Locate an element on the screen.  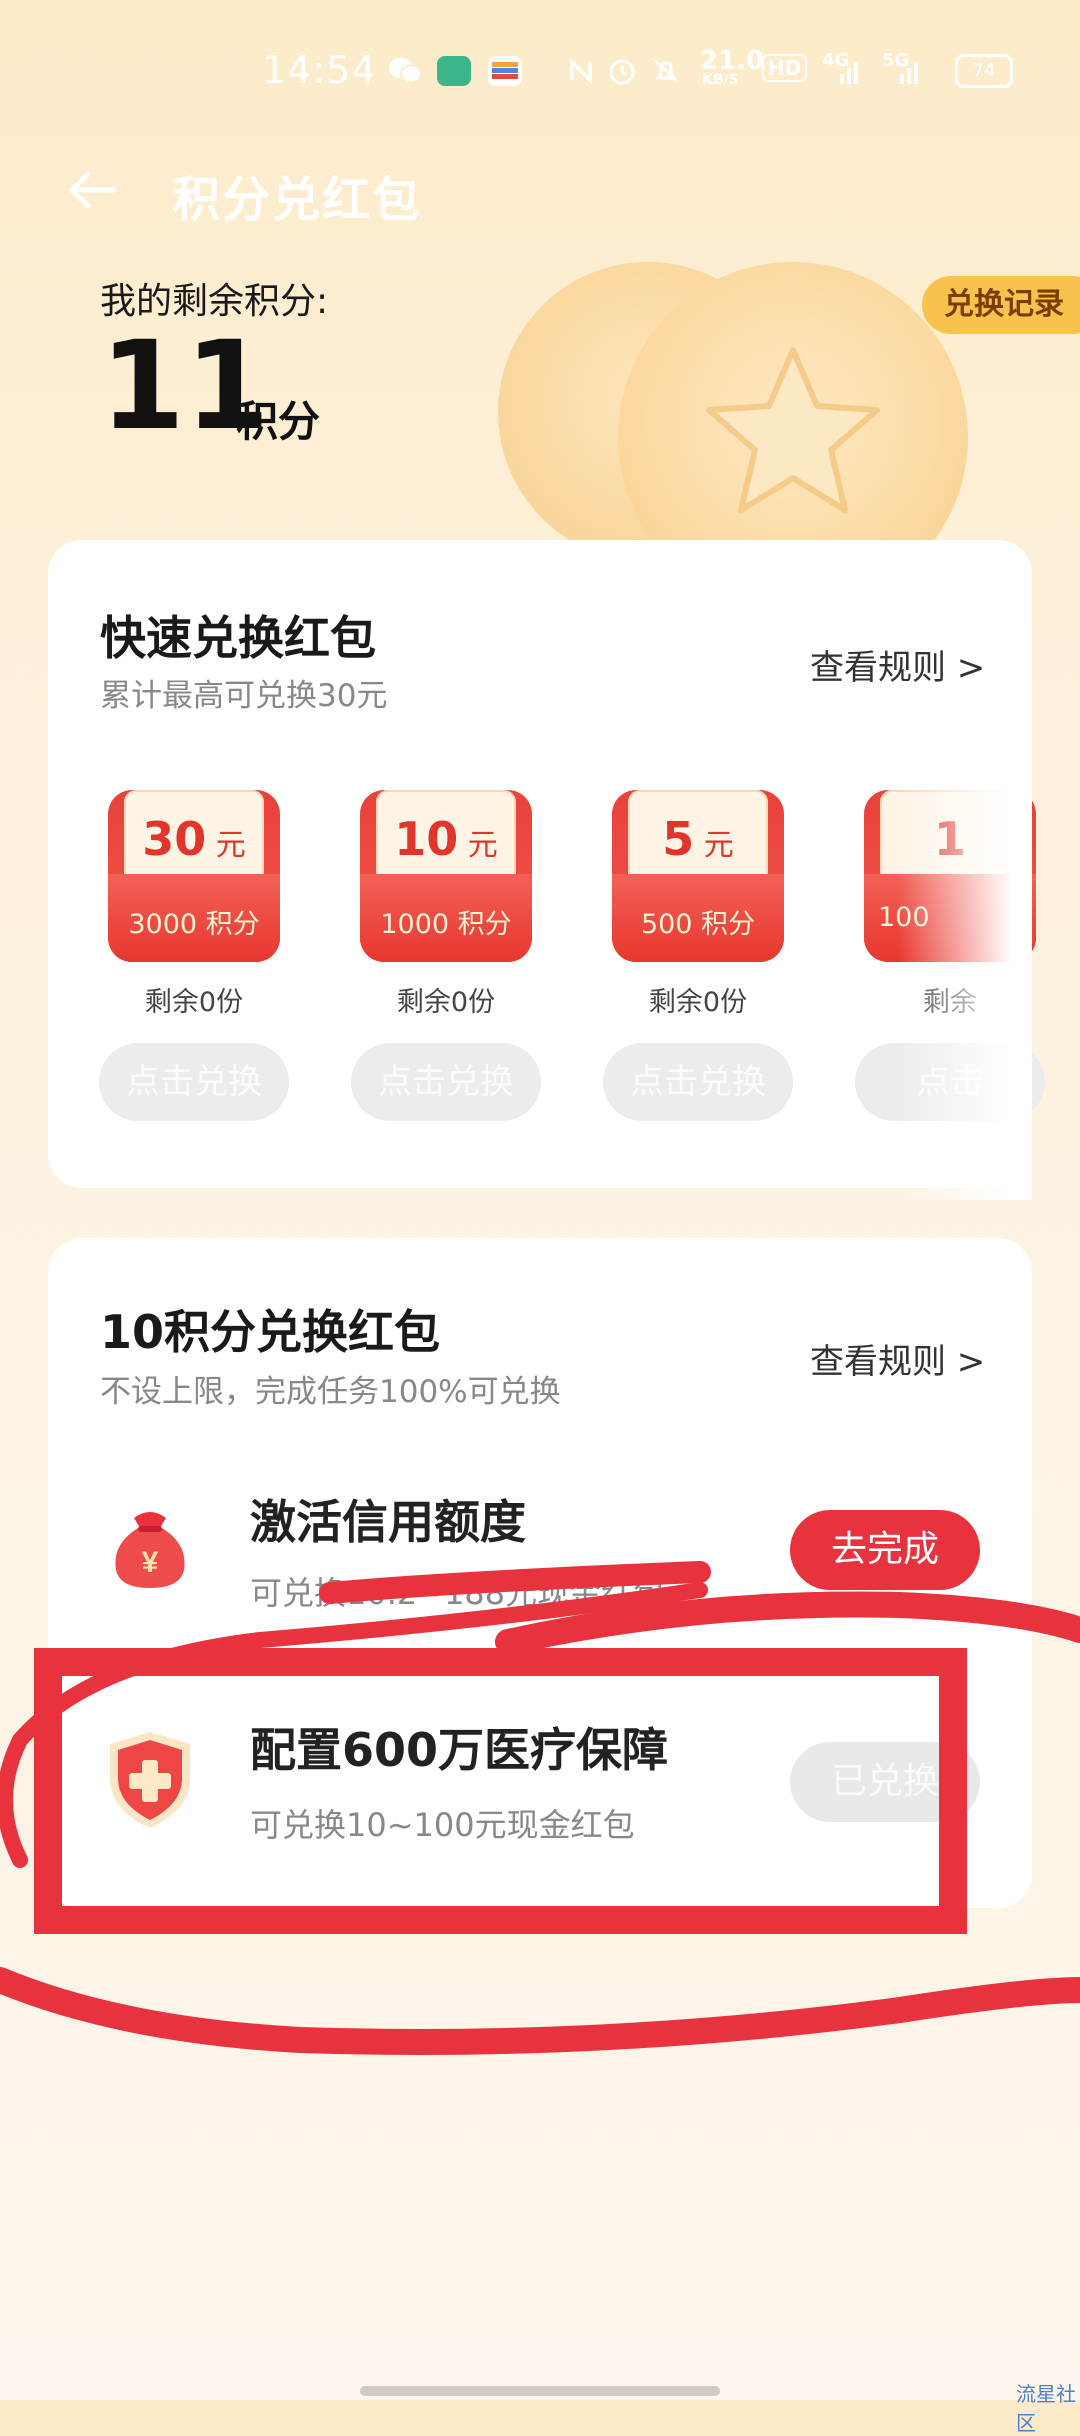
points-unit: 积分 is located at coordinates (278, 421).